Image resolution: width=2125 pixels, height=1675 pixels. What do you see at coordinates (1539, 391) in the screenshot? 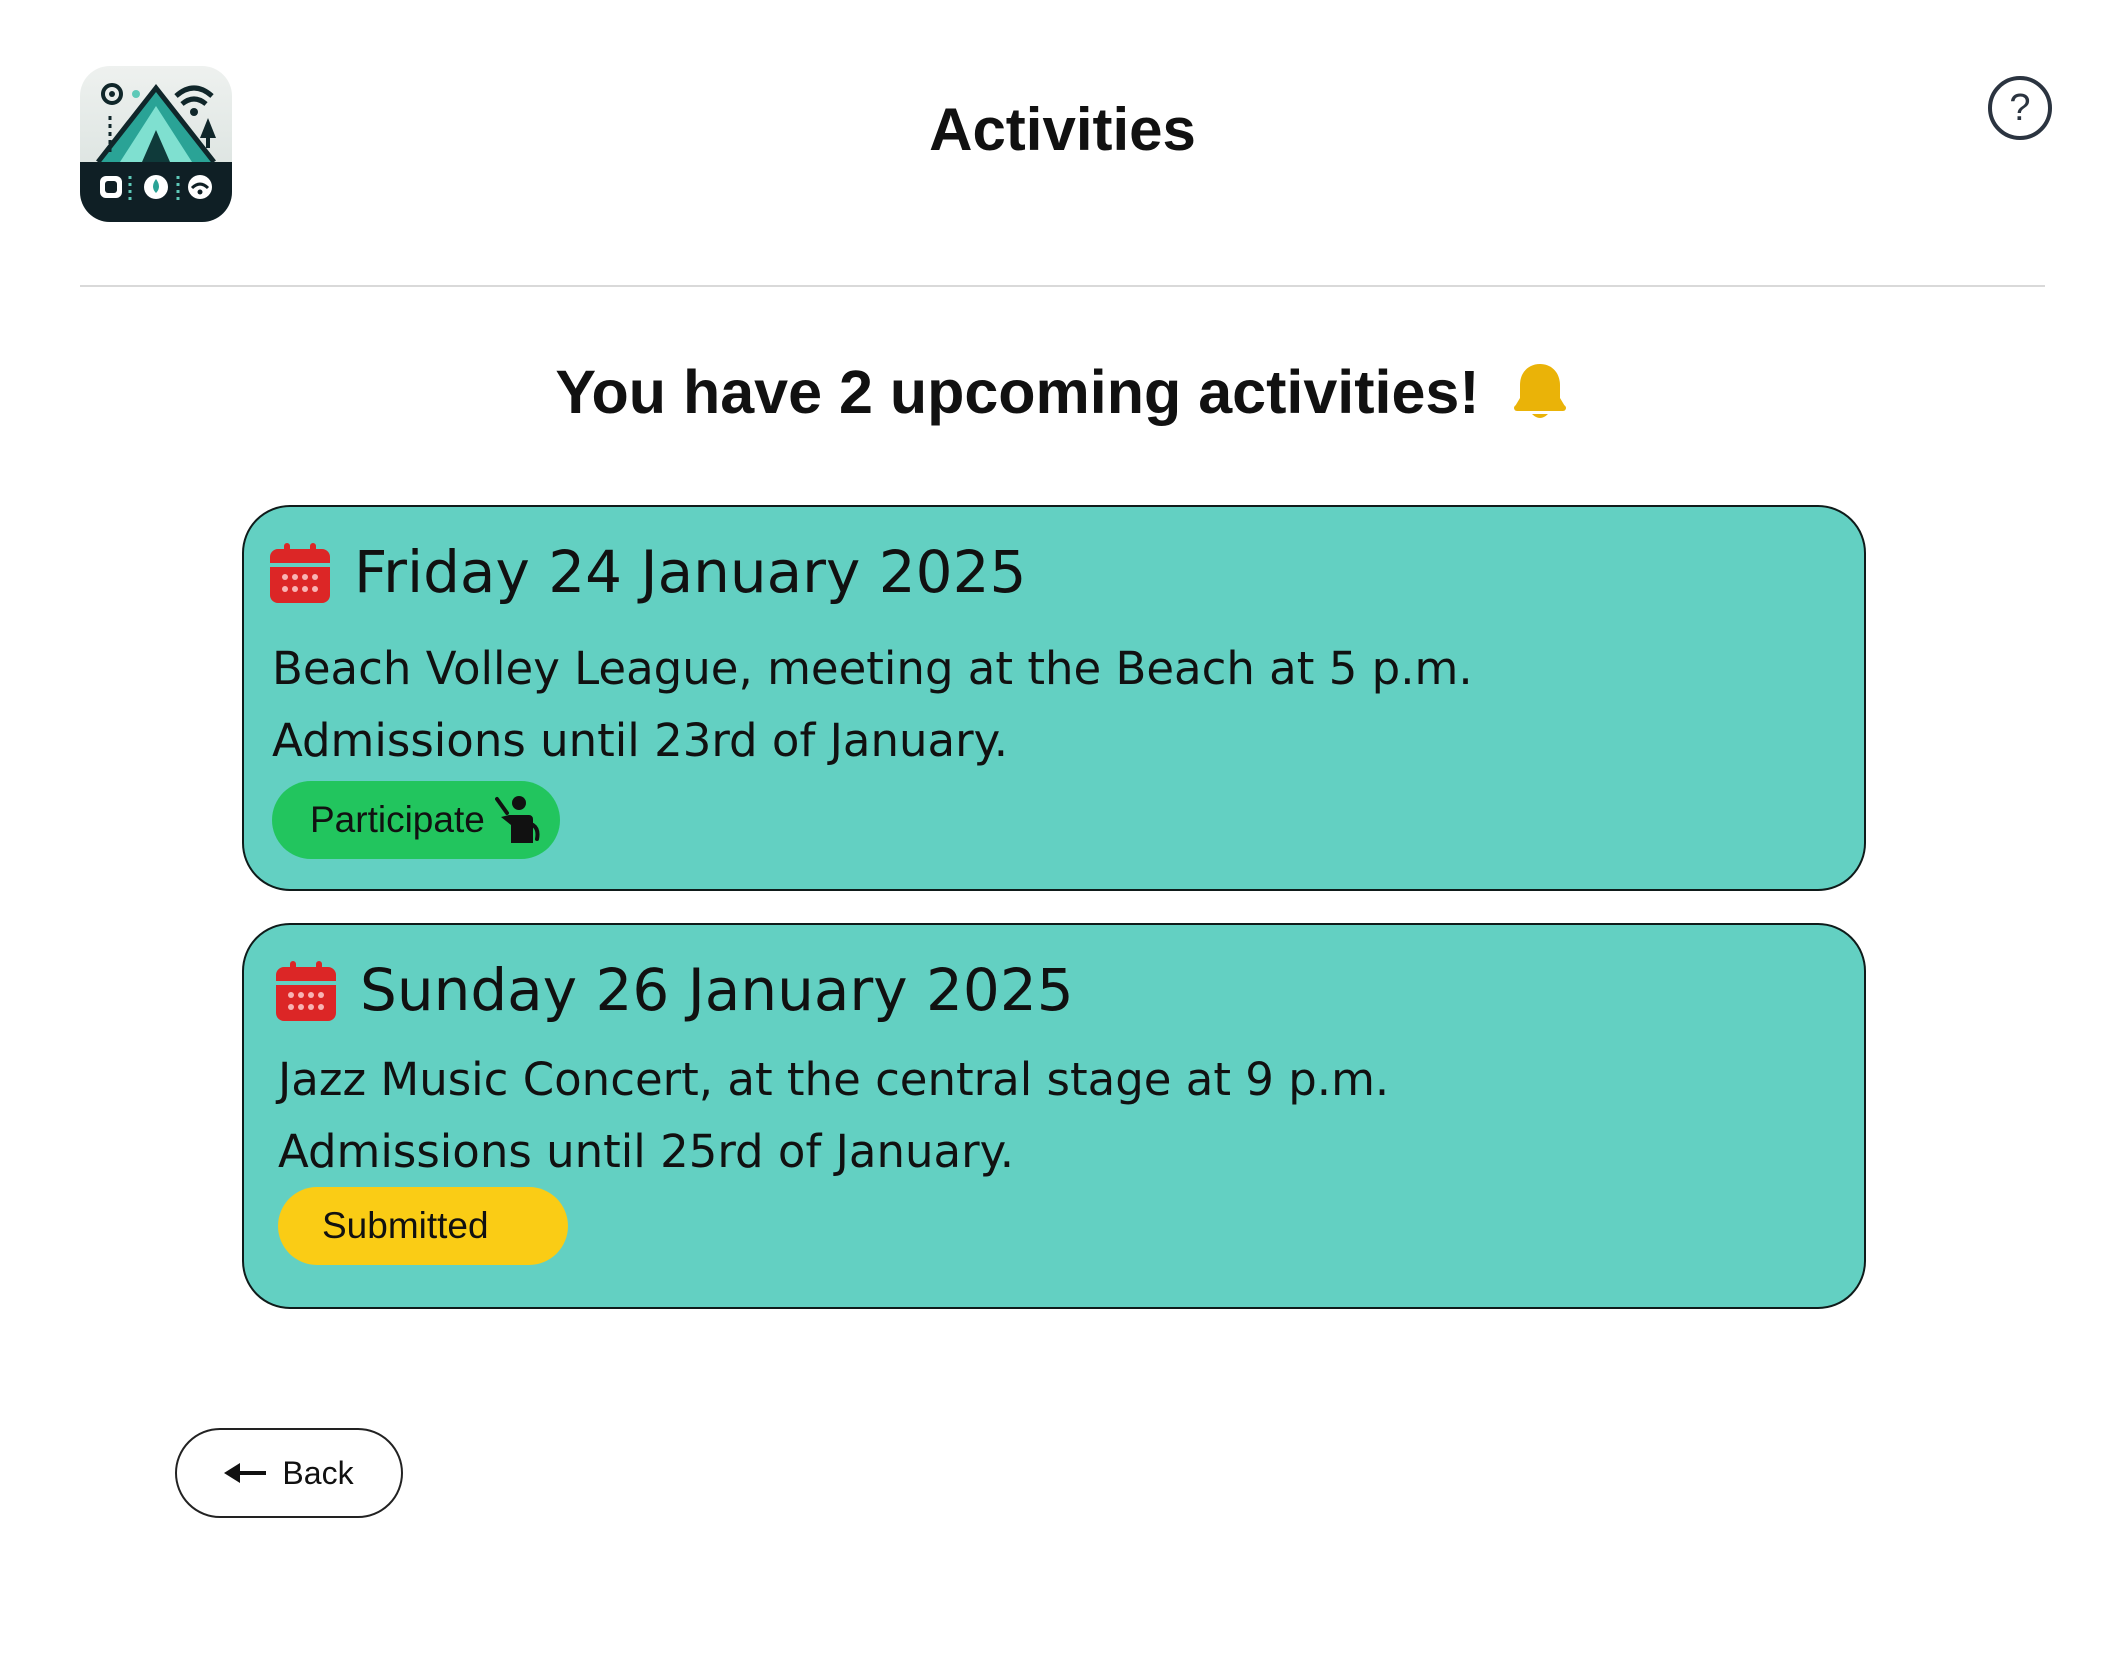
I see `bell-icon` at bounding box center [1539, 391].